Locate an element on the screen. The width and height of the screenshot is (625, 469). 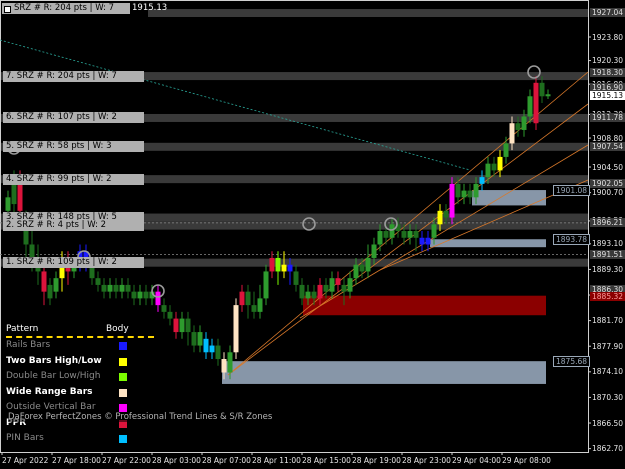
current-price-label: 1915.13 is located at coordinates (607, 95).